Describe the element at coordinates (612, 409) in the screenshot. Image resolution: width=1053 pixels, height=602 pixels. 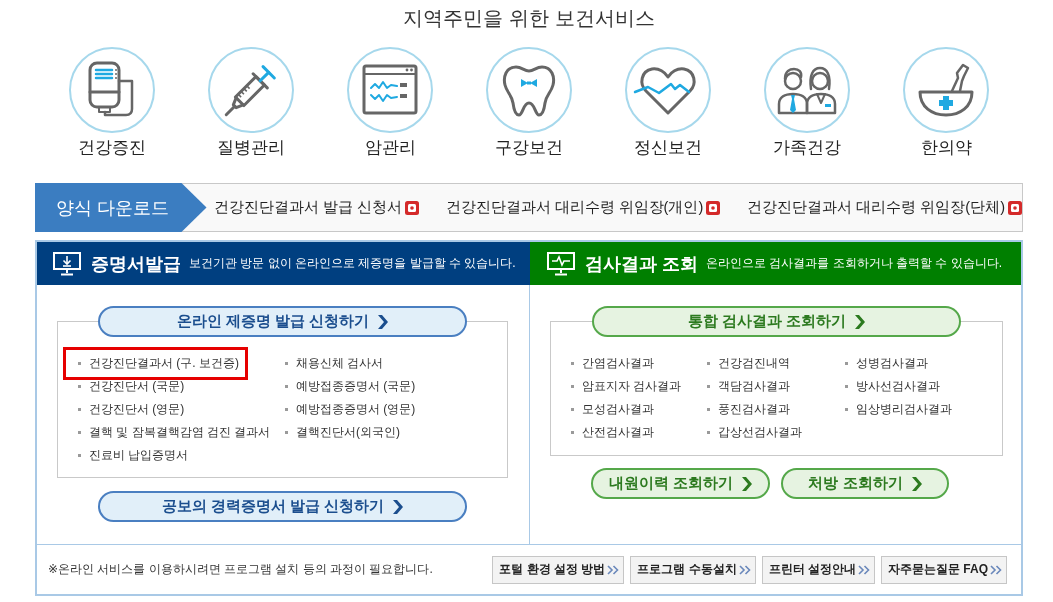
I see `result-link: 모성검사결과` at that location.